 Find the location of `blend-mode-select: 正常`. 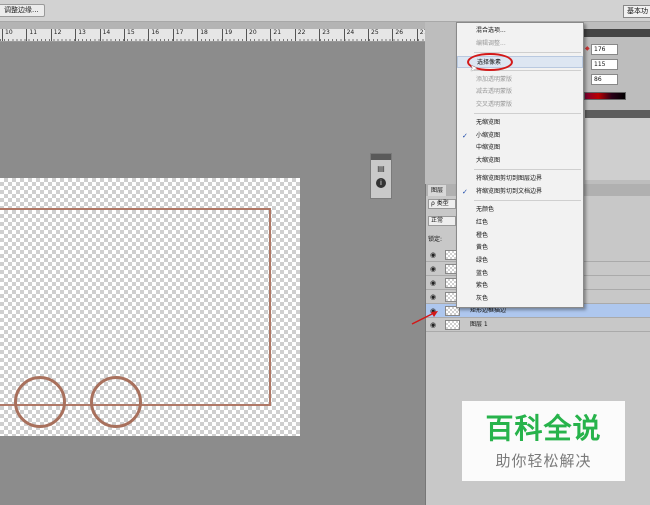

blend-mode-select: 正常 is located at coordinates (442, 221).